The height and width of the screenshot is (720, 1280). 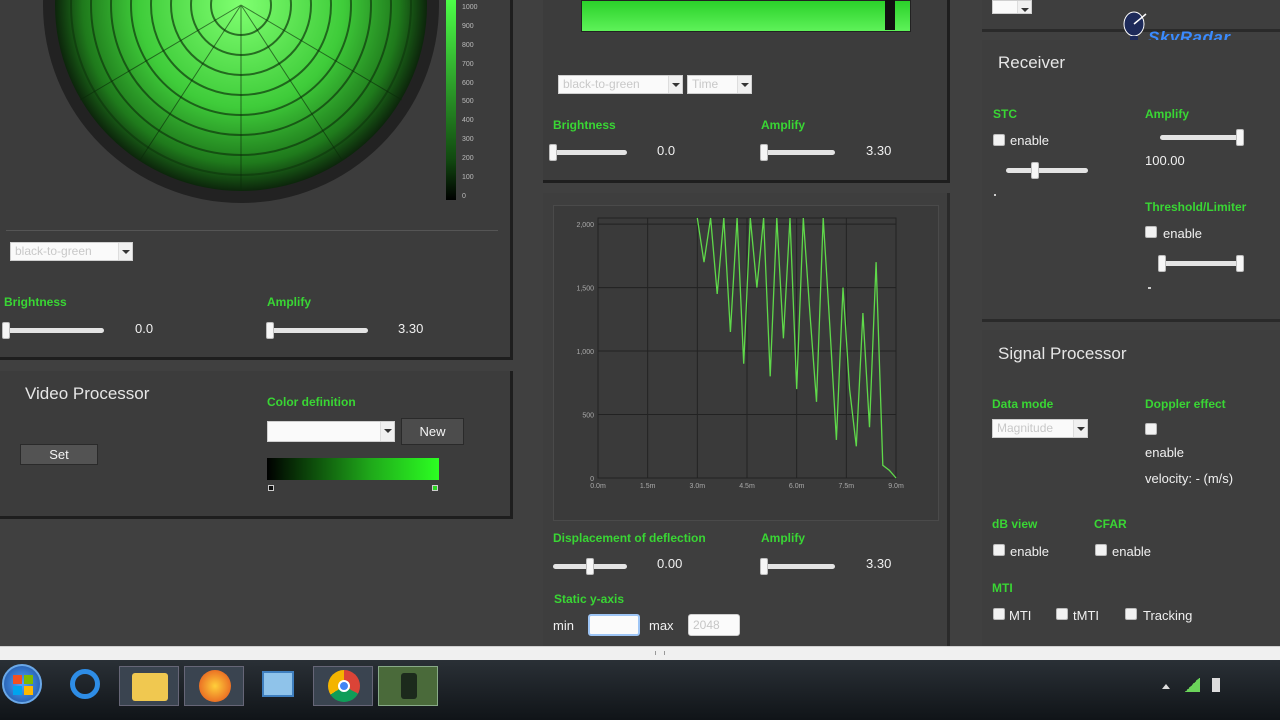 I want to click on top-brightness-slider, so click(x=588, y=152).